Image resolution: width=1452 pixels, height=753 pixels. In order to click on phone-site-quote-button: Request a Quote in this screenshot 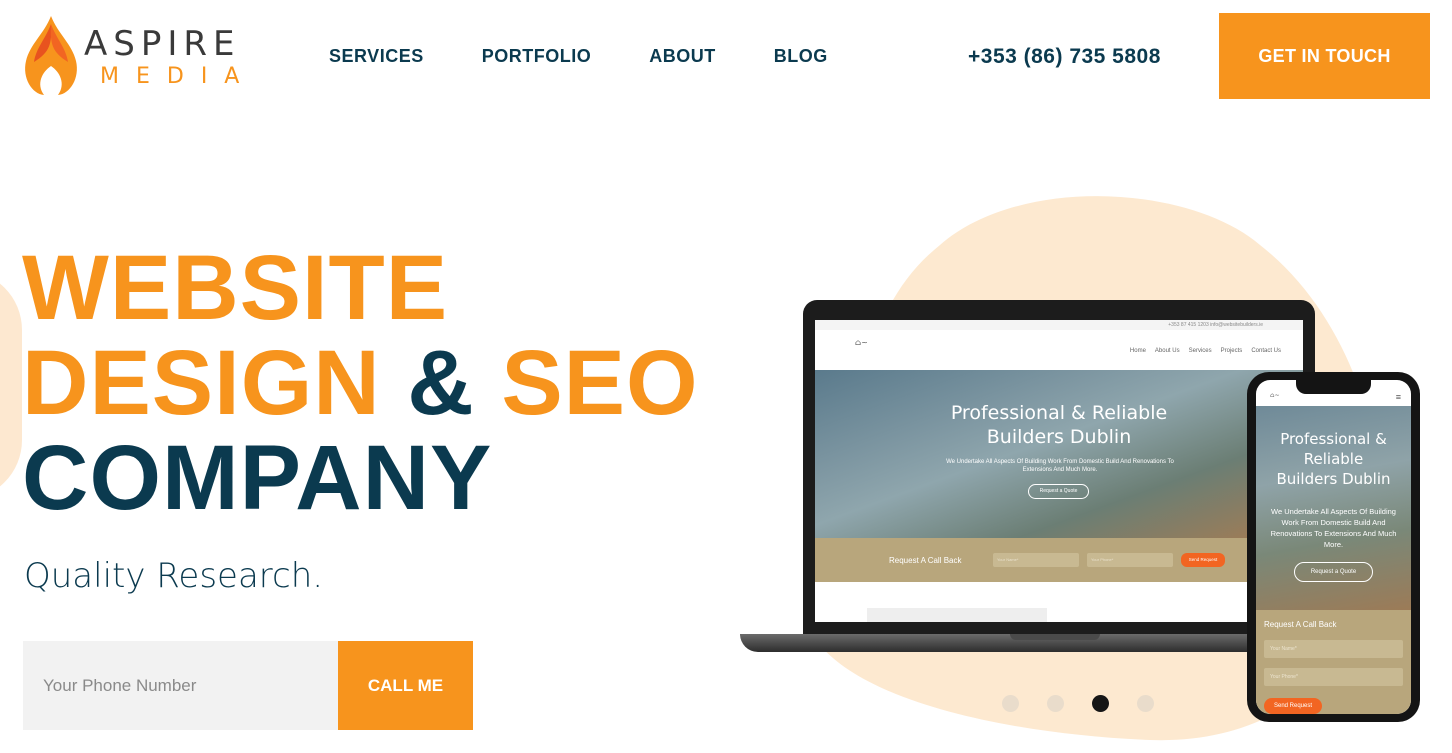, I will do `click(1333, 572)`.